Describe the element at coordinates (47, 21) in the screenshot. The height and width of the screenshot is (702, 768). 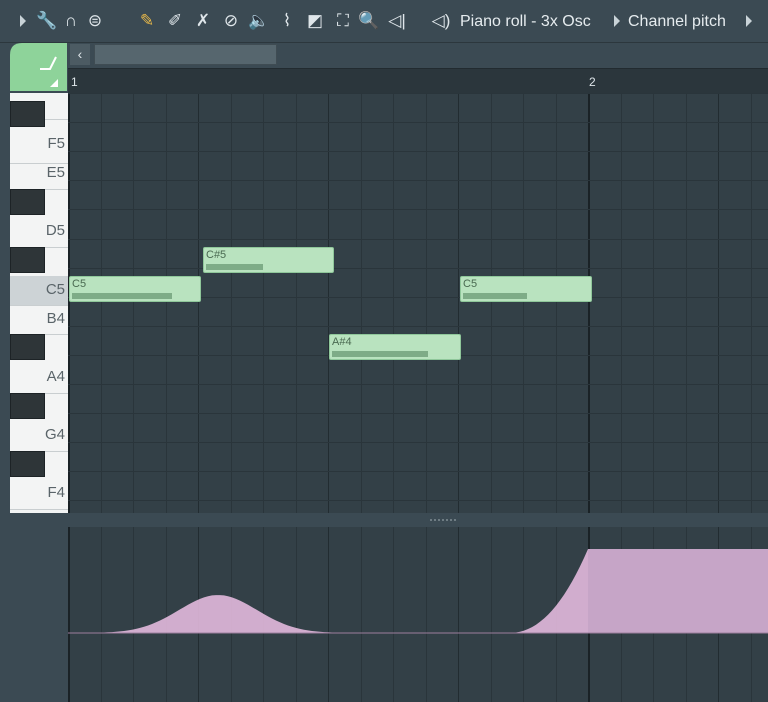
I see `wrench-icon: 🔧` at that location.